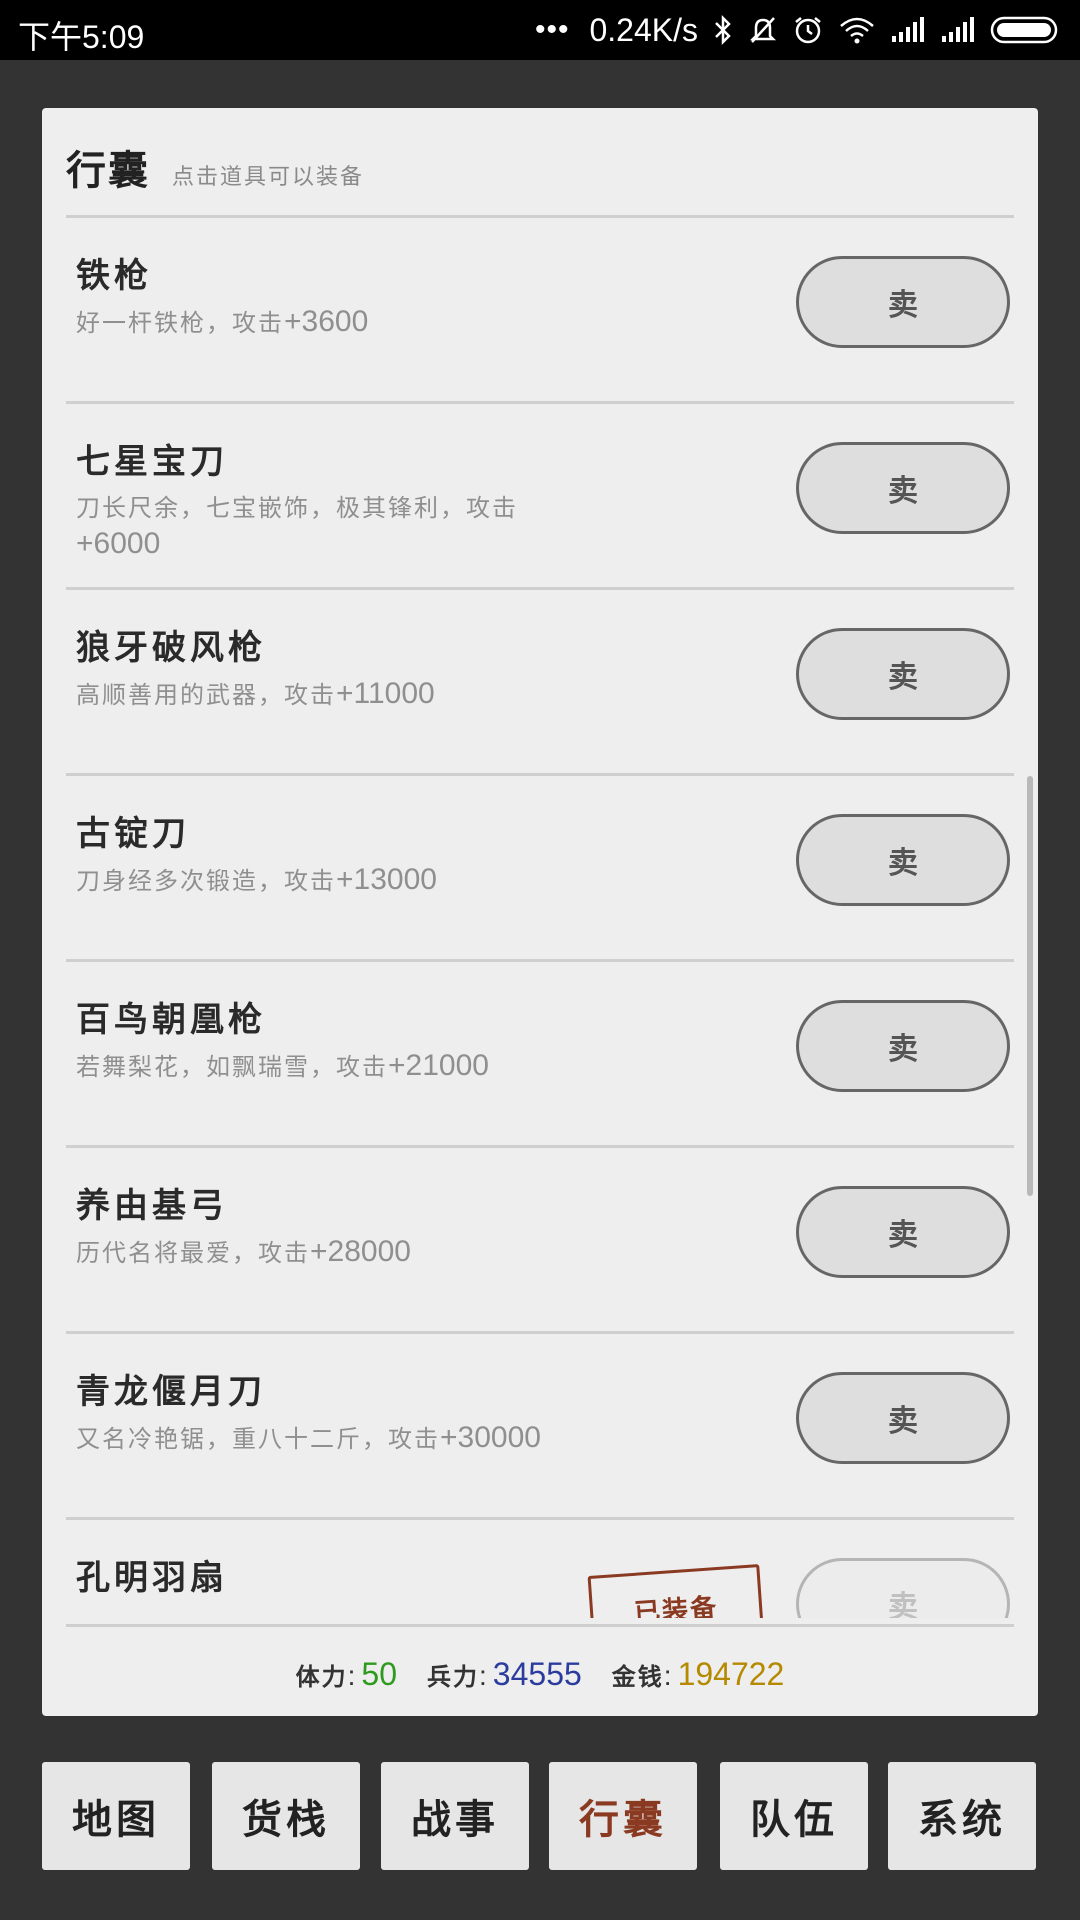 The width and height of the screenshot is (1080, 1920). What do you see at coordinates (297, 527) in the screenshot?
I see `item-desc: 刀长尺余，七宝嵌饰，极其锋利，攻击+6000` at bounding box center [297, 527].